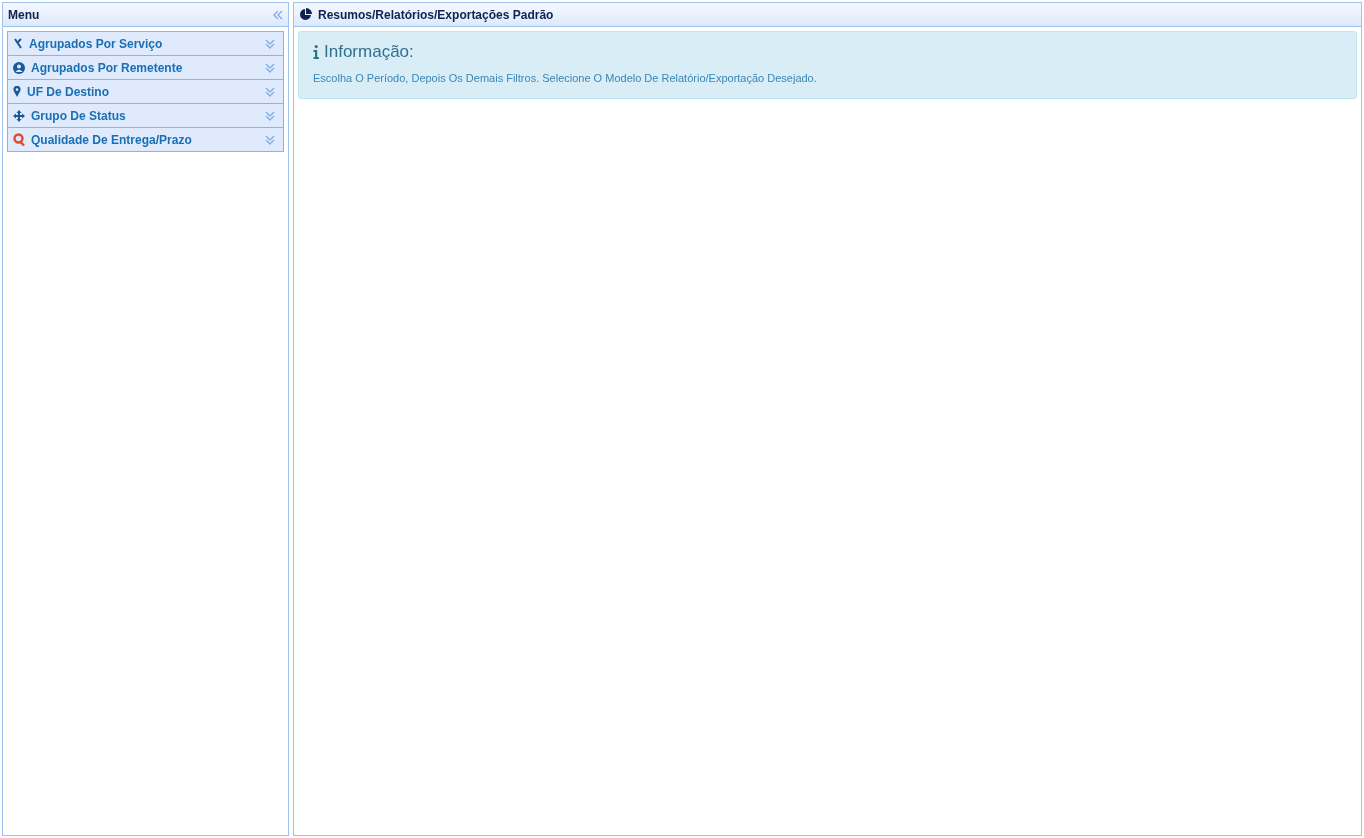 Image resolution: width=1364 pixels, height=838 pixels. What do you see at coordinates (145, 115) in the screenshot?
I see `accordion-header: Grupo De Status` at bounding box center [145, 115].